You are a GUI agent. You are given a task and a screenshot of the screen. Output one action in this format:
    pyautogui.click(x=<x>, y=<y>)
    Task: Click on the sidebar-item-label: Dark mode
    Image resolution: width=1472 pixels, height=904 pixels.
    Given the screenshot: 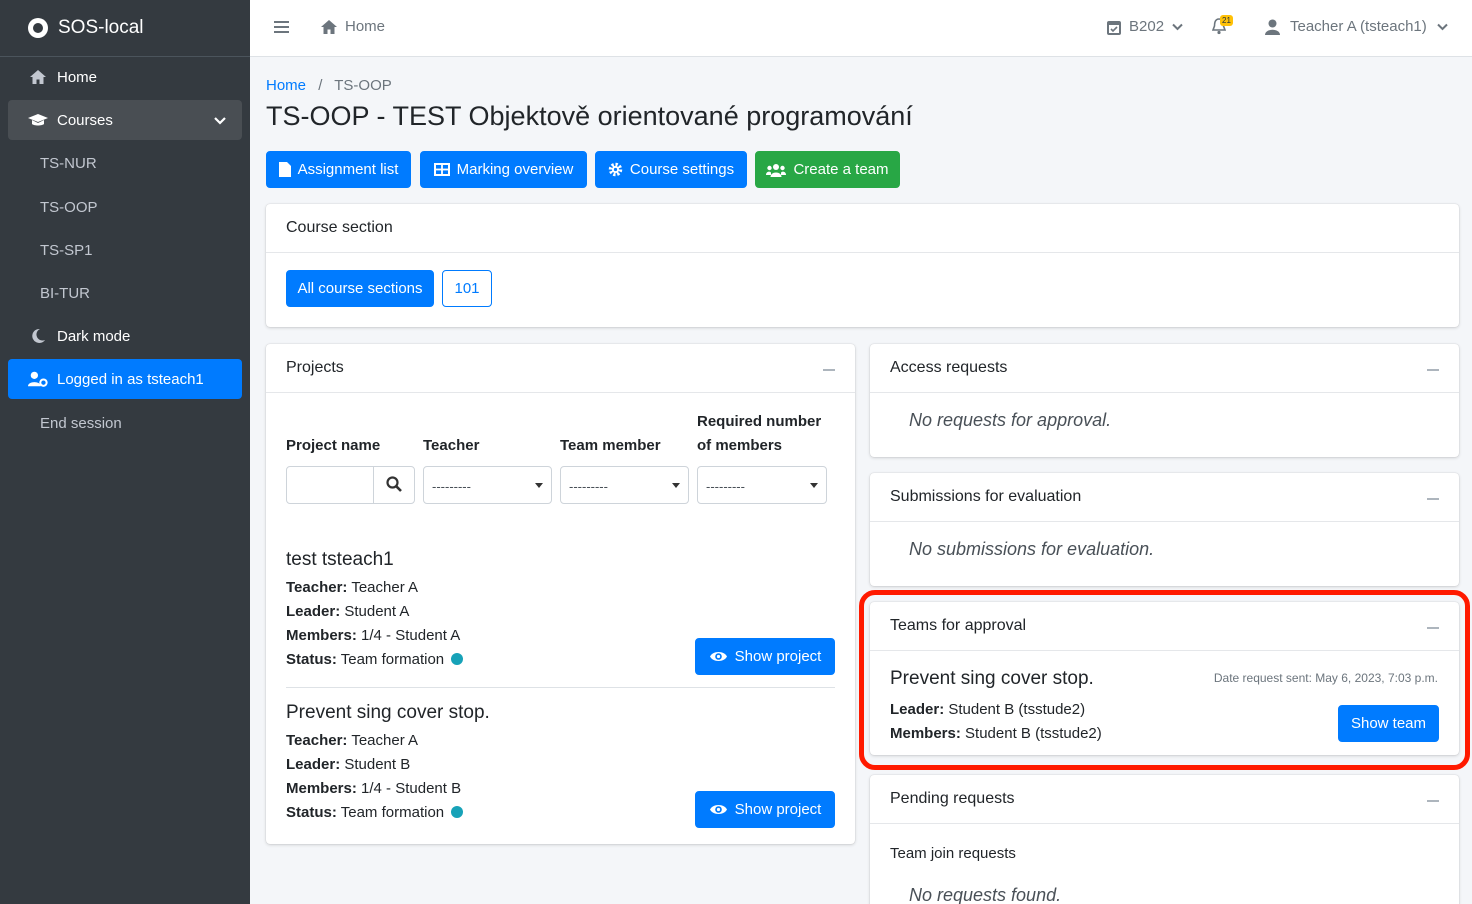 What is the action you would take?
    pyautogui.click(x=94, y=336)
    